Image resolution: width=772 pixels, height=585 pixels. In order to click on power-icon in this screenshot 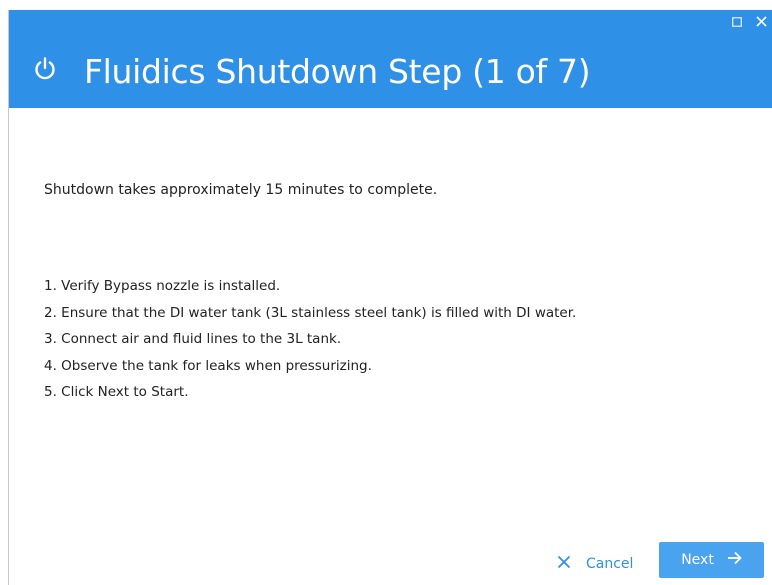, I will do `click(45, 69)`.